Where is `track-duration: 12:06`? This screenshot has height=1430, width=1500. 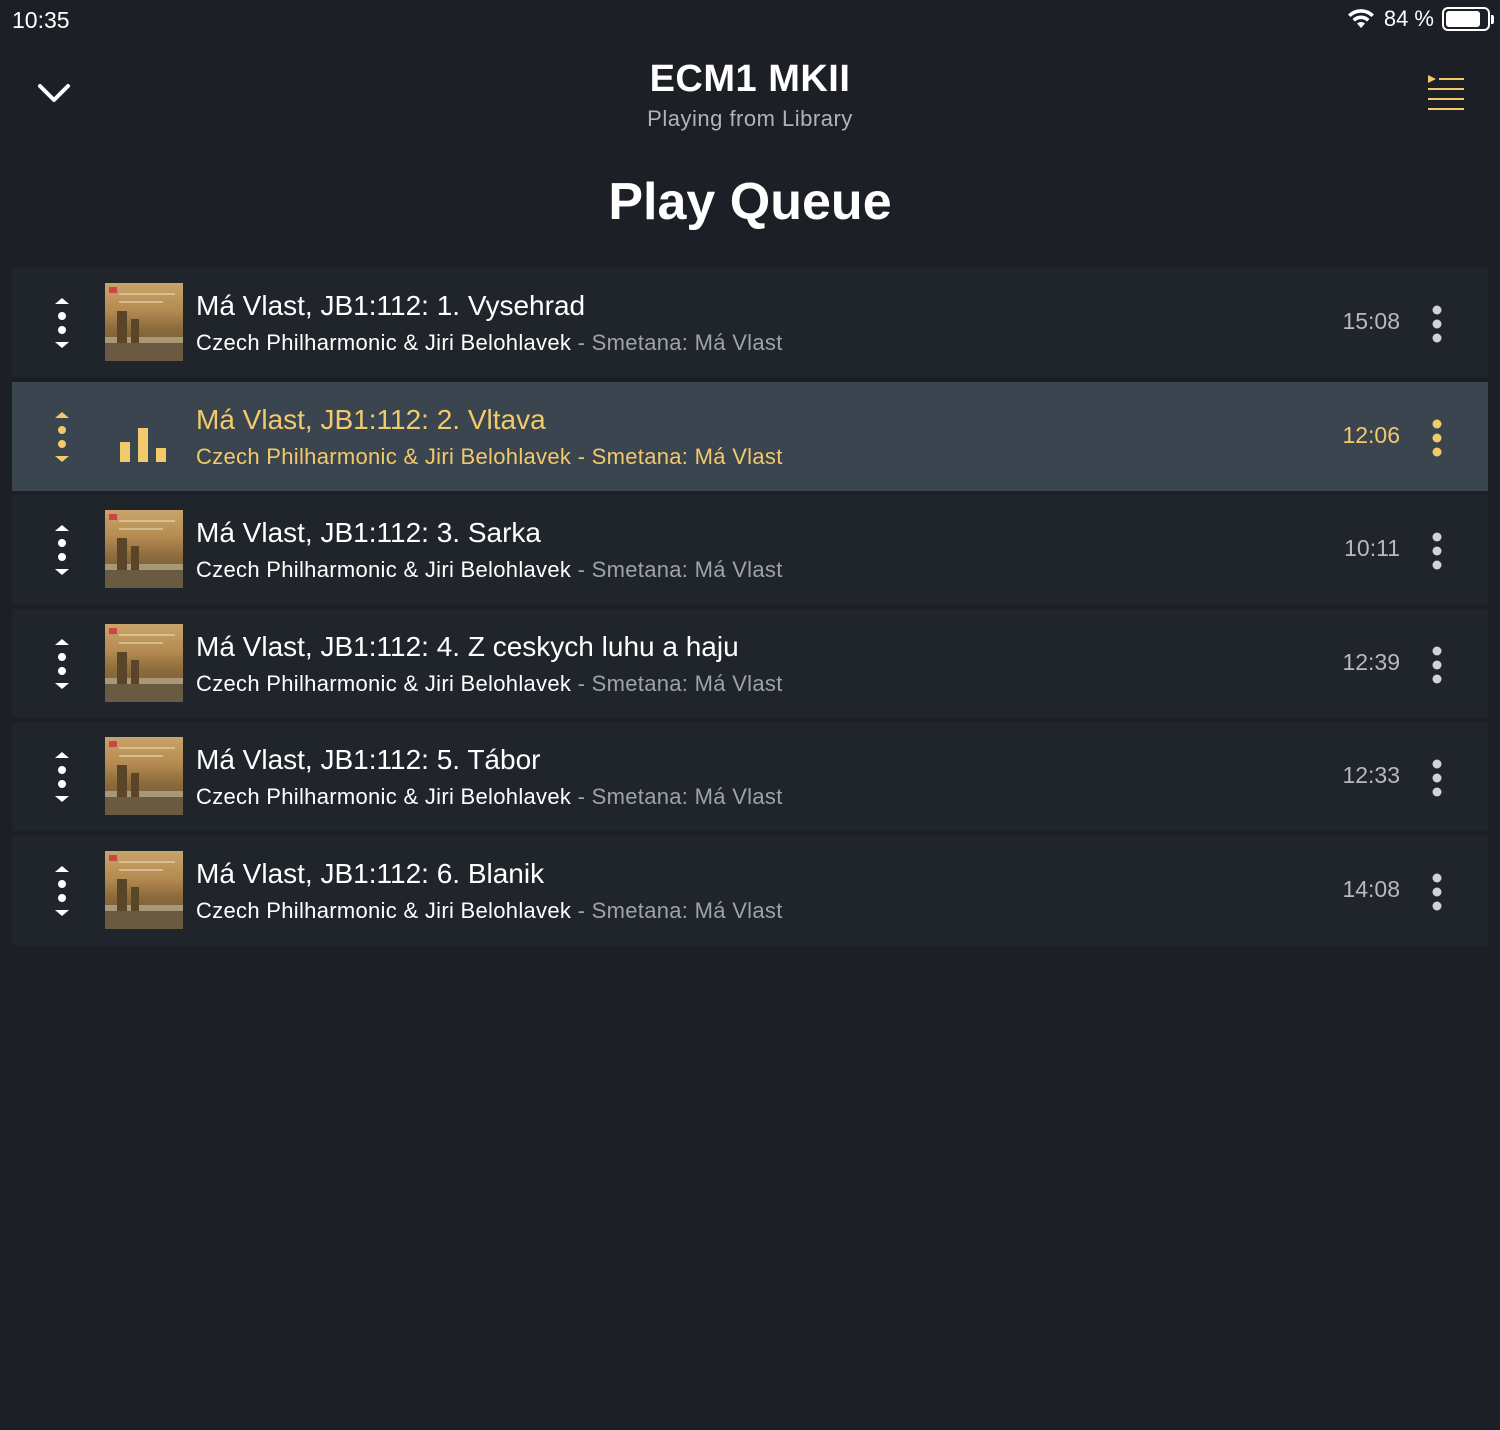
track-duration: 12:06 is located at coordinates (1371, 434).